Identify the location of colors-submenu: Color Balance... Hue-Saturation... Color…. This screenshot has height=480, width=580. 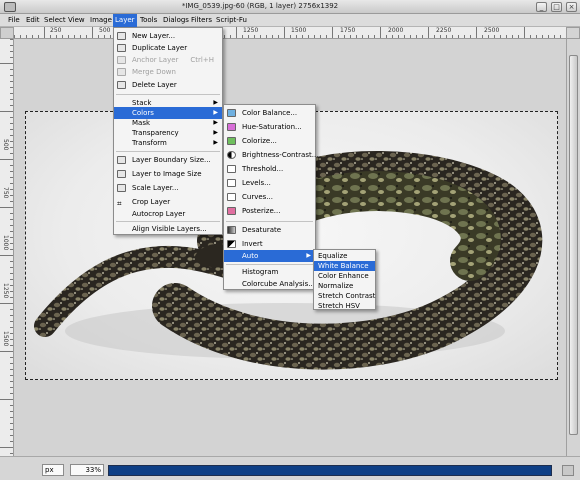
(270, 197).